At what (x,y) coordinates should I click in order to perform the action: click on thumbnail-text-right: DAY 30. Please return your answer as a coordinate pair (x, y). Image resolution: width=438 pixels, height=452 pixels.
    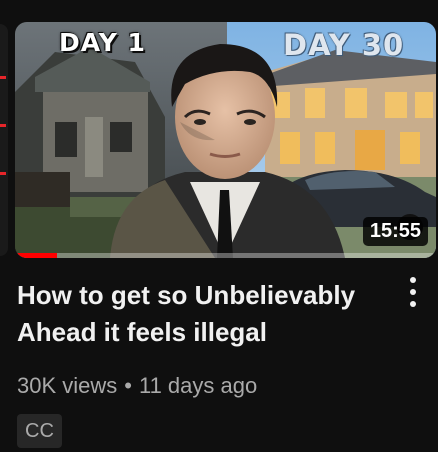
    Looking at the image, I should click on (344, 45).